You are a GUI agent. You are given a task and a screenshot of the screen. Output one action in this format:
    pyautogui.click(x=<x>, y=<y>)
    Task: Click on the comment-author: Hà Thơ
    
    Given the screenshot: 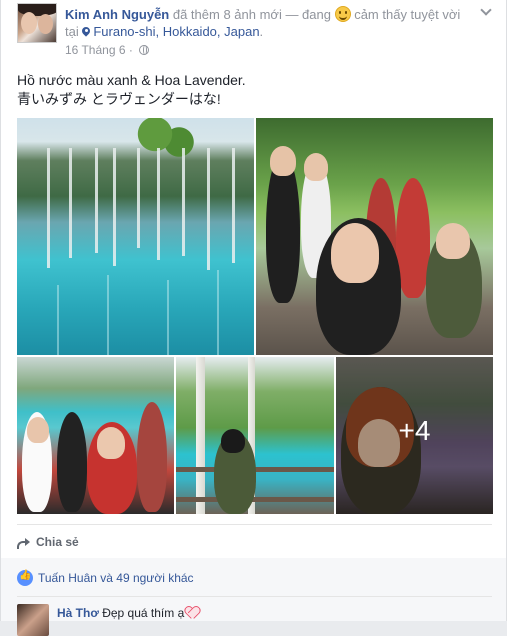 What is the action you would take?
    pyautogui.click(x=78, y=613)
    